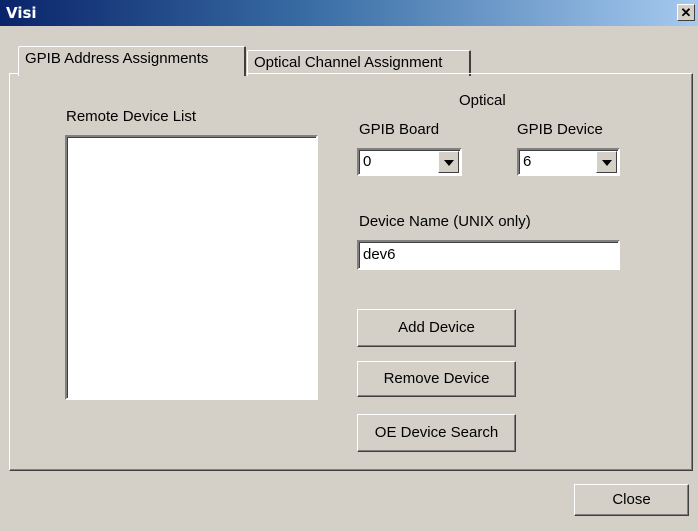 The width and height of the screenshot is (698, 531). What do you see at coordinates (367, 161) in the screenshot?
I see `gpib-board-value: 0` at bounding box center [367, 161].